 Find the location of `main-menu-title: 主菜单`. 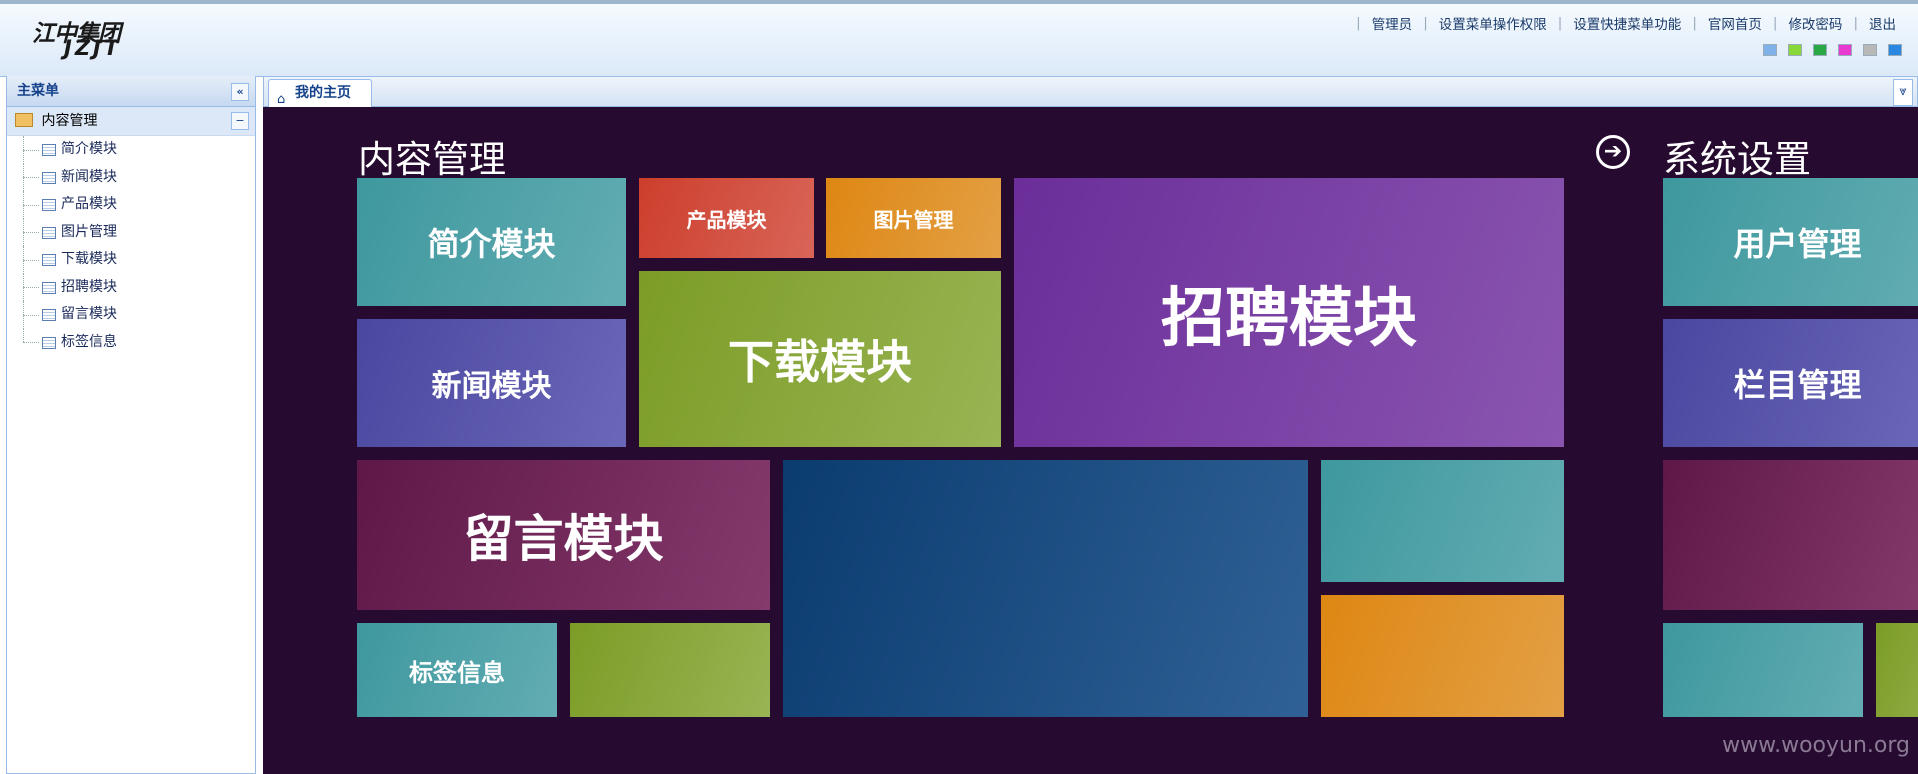

main-menu-title: 主菜单 is located at coordinates (38, 91).